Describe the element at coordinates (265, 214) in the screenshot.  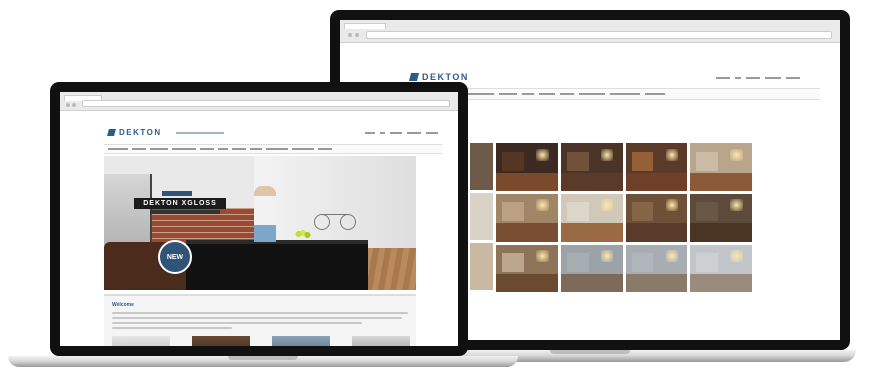
I see `hero-person` at that location.